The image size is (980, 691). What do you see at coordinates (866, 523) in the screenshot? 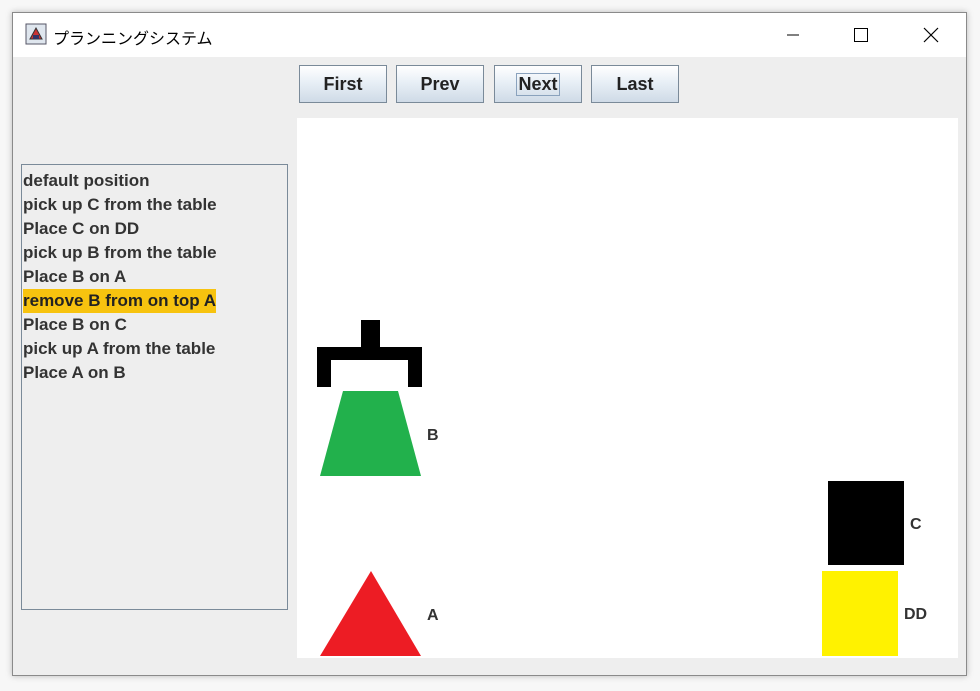
I see `block-c-square` at bounding box center [866, 523].